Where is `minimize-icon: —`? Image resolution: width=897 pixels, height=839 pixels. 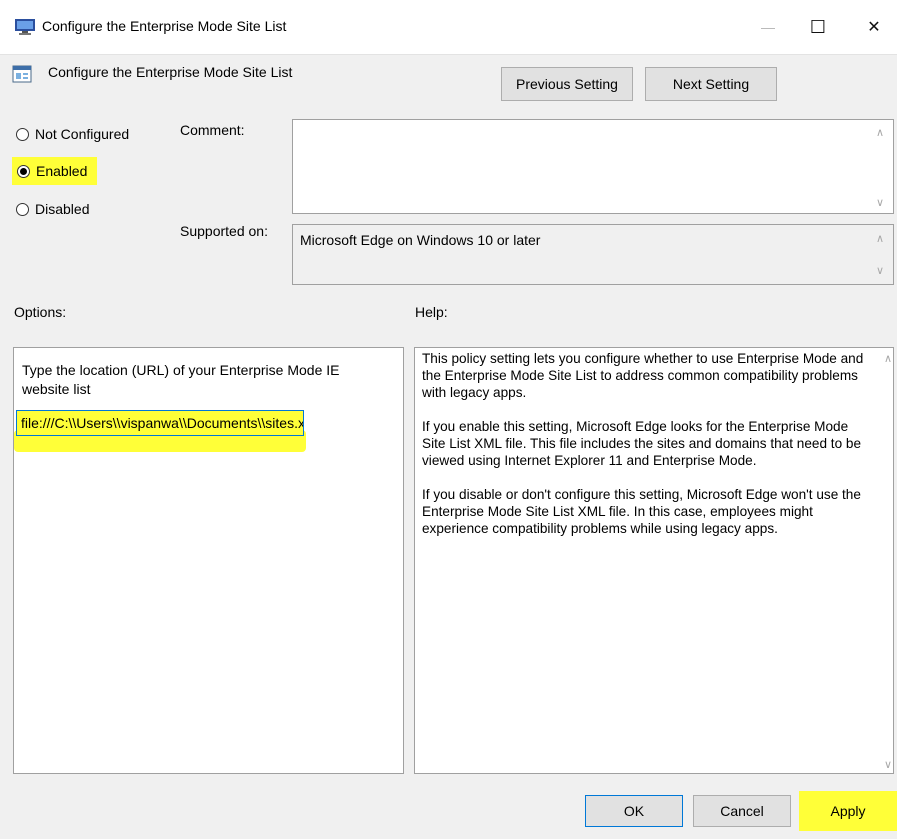
minimize-icon: — is located at coordinates (768, 27).